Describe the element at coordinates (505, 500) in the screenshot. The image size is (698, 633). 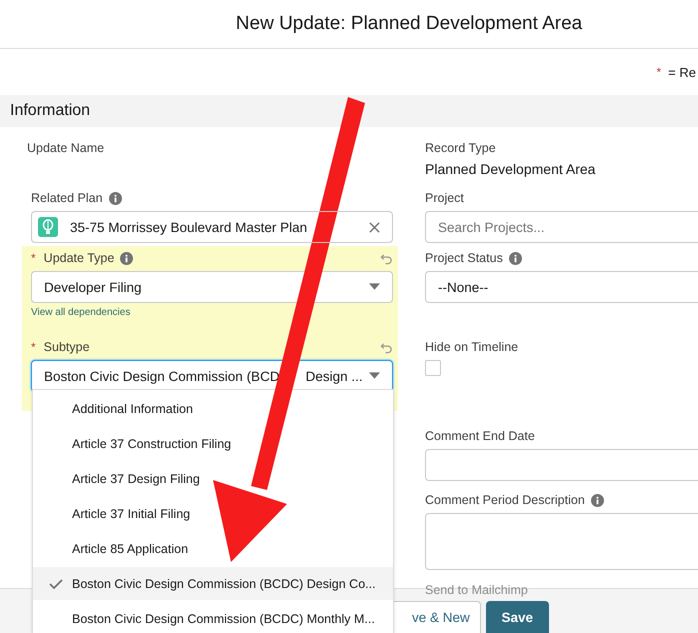
I see `field-label: Comment Period Description` at that location.